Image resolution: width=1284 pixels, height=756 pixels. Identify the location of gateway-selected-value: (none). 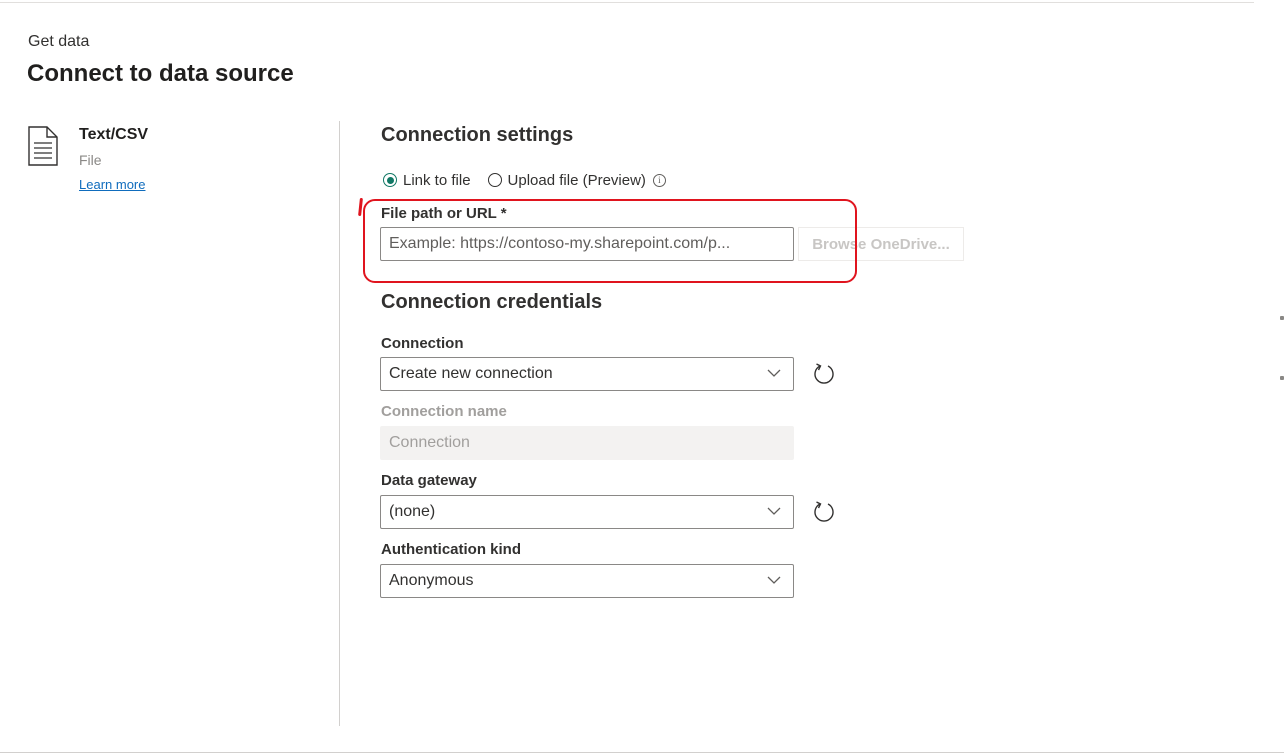
(412, 511).